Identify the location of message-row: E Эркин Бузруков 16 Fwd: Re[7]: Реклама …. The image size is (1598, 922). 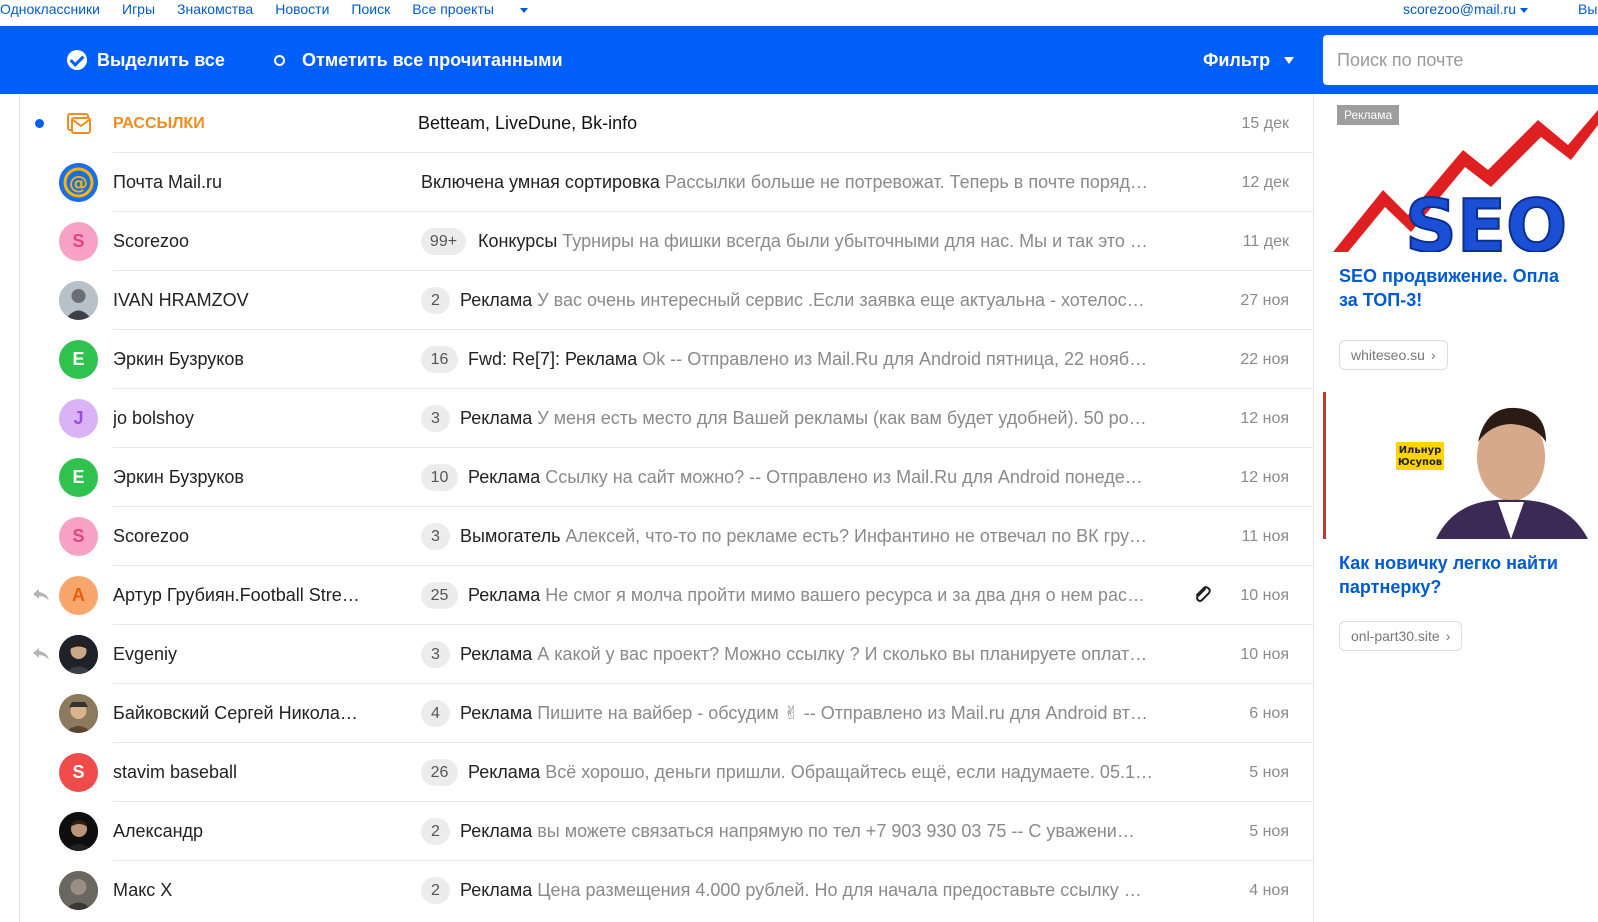
(666, 359).